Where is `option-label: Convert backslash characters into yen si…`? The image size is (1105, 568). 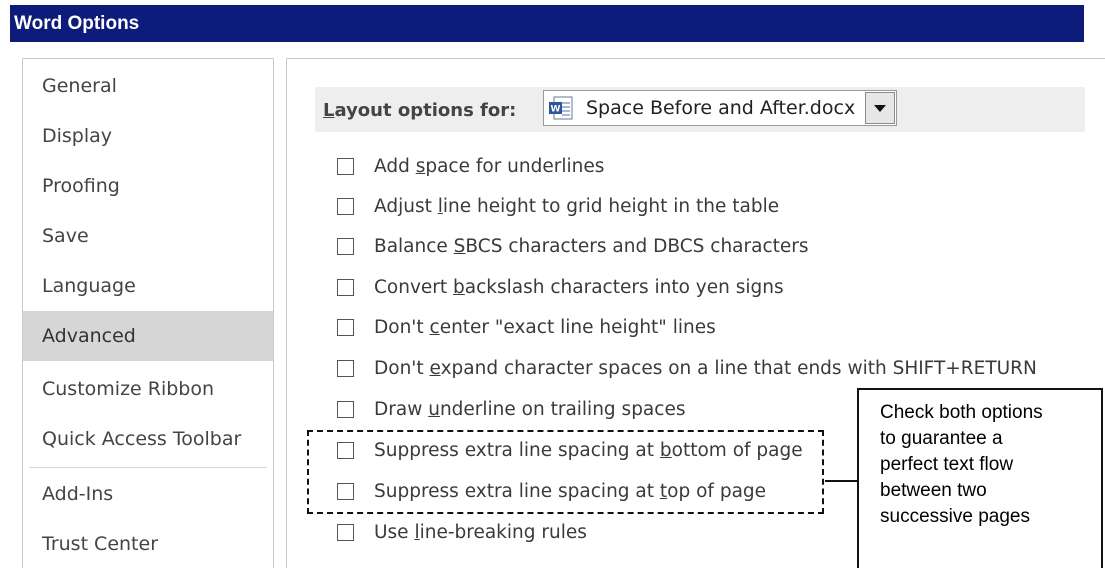
option-label: Convert backslash characters into yen si… is located at coordinates (579, 287).